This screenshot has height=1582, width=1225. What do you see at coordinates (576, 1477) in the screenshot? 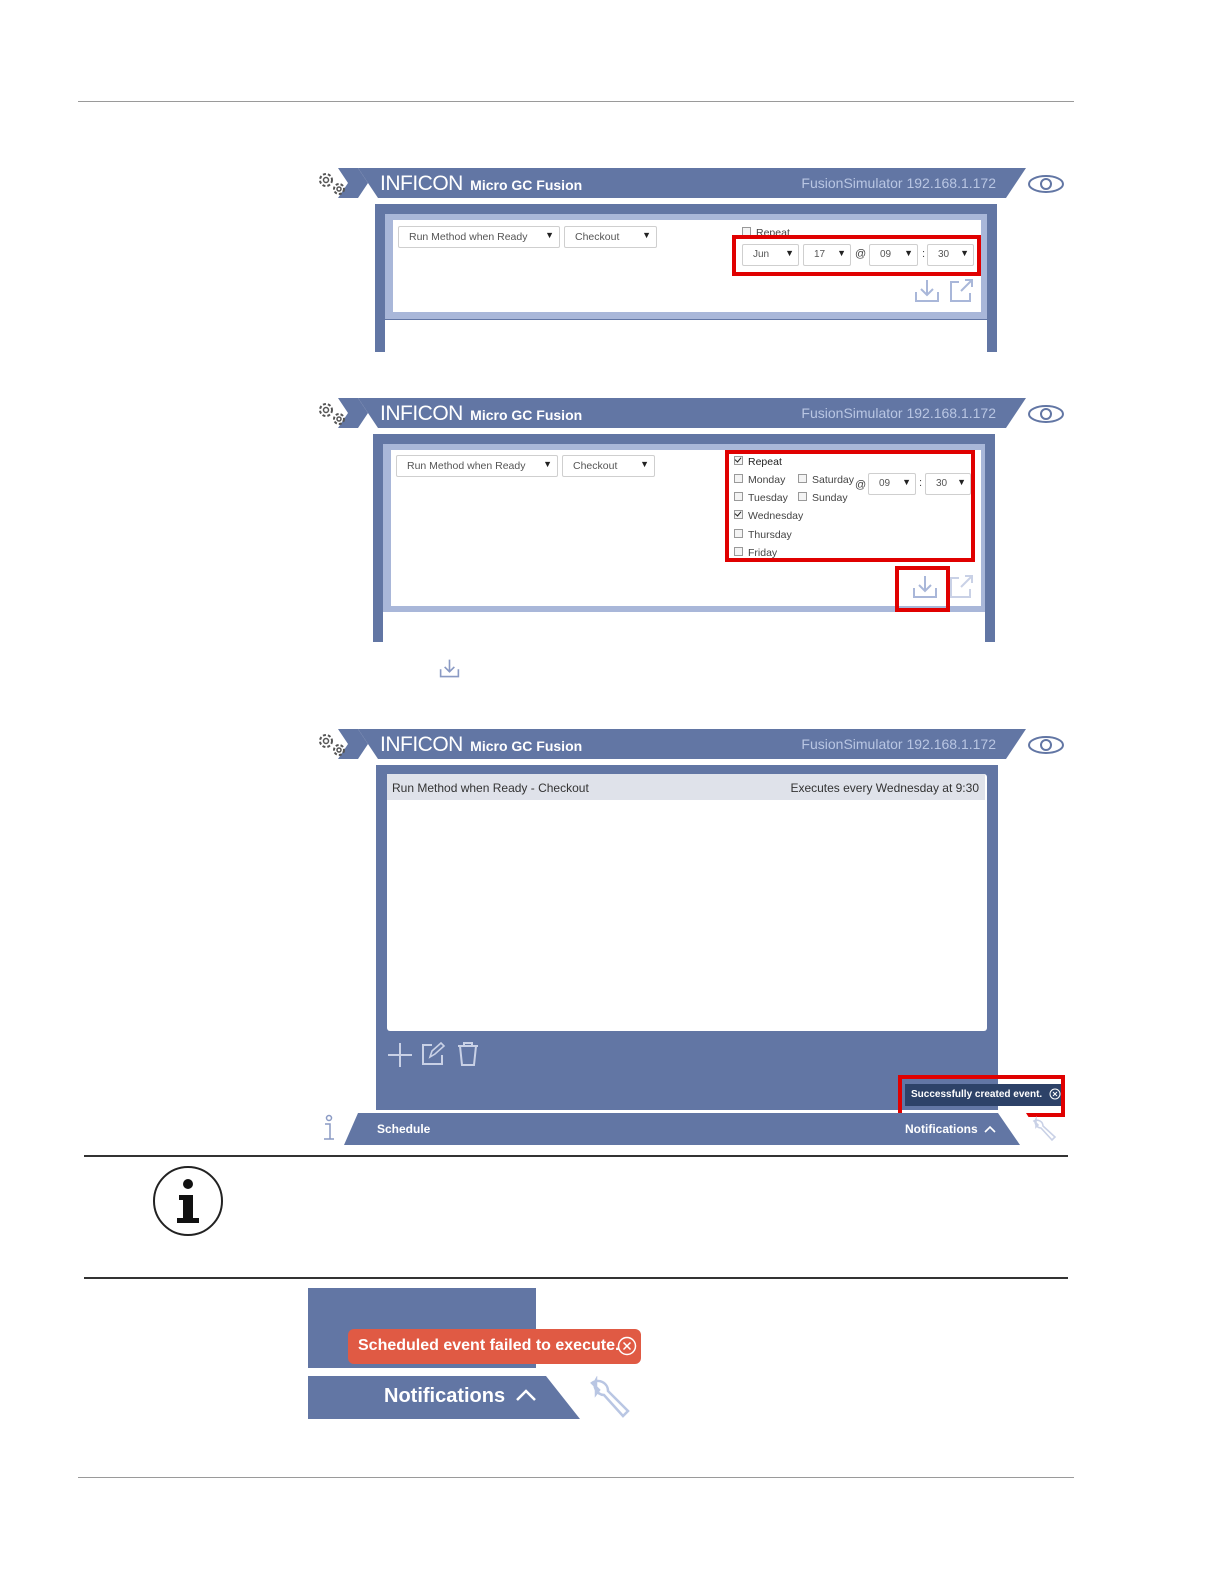
I see `bottom-rule` at bounding box center [576, 1477].